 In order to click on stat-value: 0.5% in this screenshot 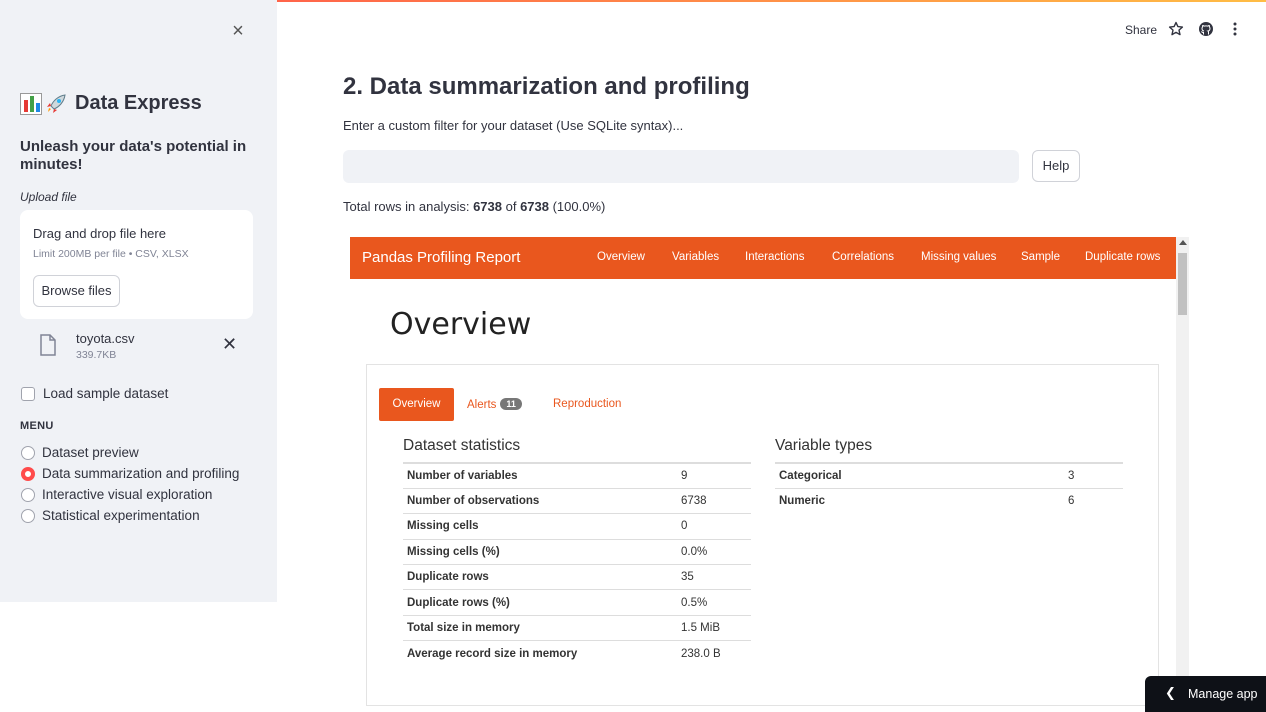, I will do `click(714, 602)`.